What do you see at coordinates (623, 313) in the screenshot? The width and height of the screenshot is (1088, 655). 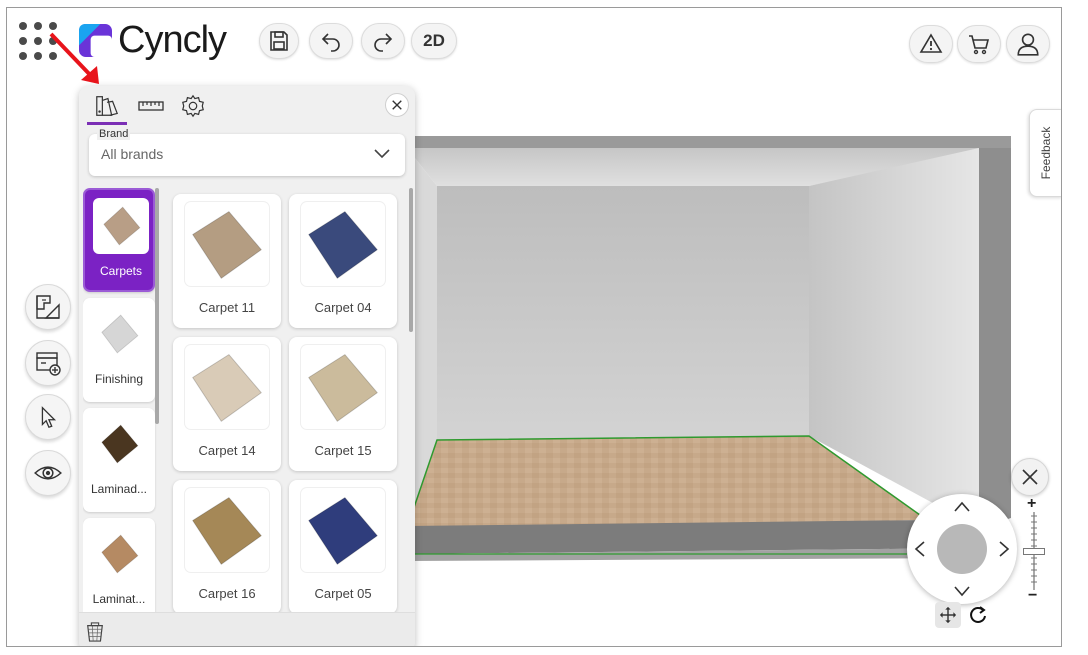 I see `back-wall` at bounding box center [623, 313].